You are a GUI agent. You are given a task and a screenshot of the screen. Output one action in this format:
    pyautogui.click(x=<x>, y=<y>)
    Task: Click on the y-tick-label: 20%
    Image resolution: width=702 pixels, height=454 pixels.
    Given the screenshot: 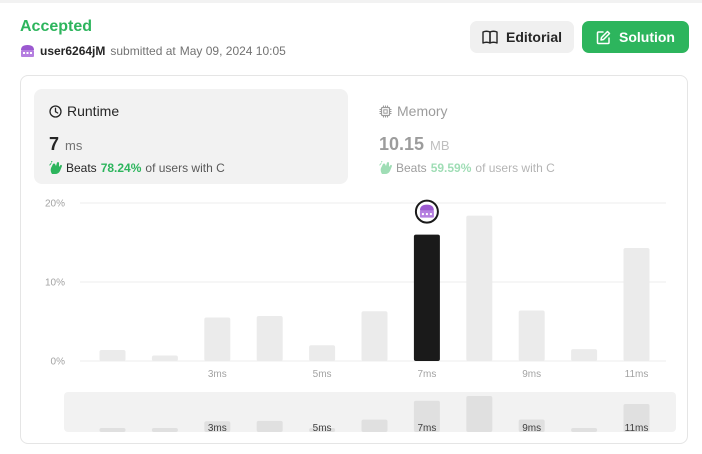 What is the action you would take?
    pyautogui.click(x=55, y=204)
    